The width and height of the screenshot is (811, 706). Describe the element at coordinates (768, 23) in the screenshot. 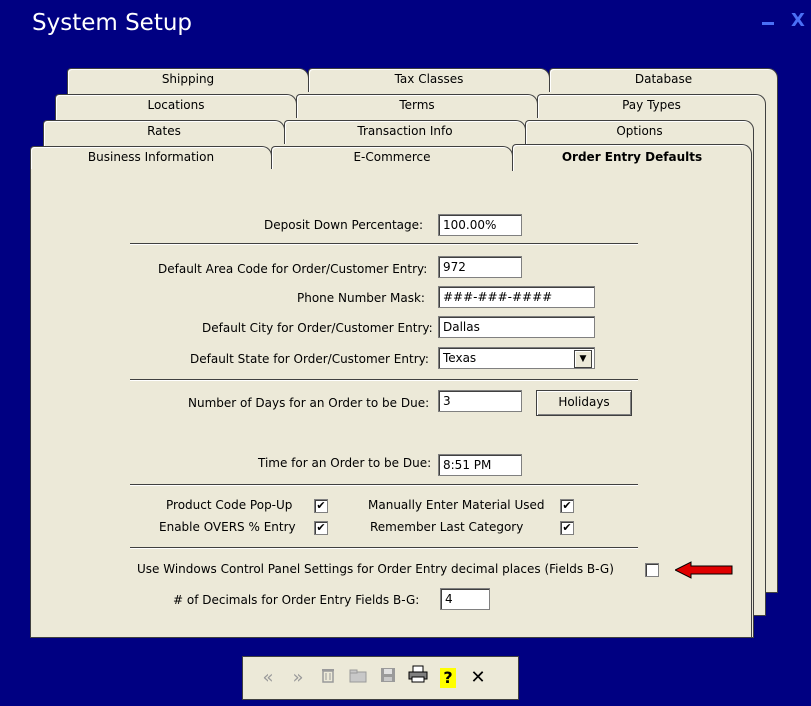

I see `minimize-button` at that location.